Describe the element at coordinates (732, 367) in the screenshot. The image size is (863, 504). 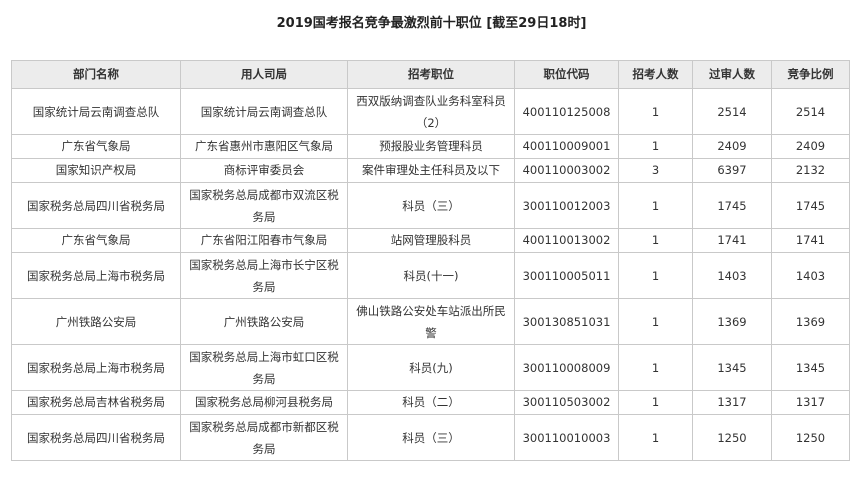
I see `cell-approved-count: 1345` at that location.